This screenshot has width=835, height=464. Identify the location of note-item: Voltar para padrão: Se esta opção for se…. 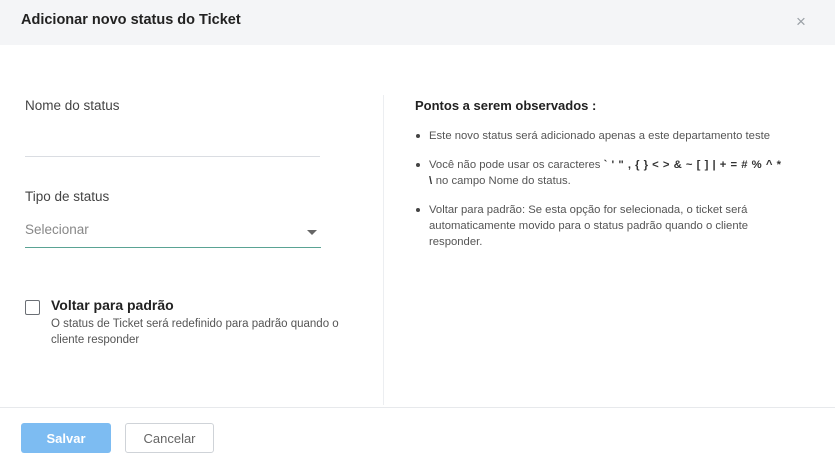
(600, 226).